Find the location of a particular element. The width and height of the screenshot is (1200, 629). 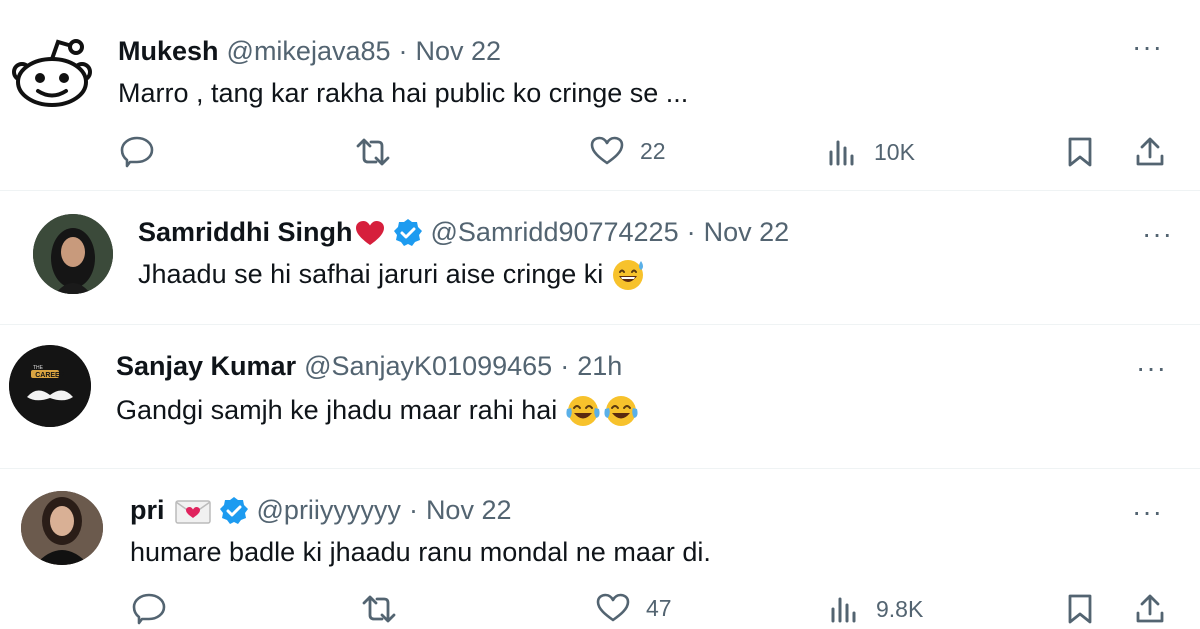

tweet-text-content: Gandgi samjh ke jhadu maar rahi hai is located at coordinates (337, 409).